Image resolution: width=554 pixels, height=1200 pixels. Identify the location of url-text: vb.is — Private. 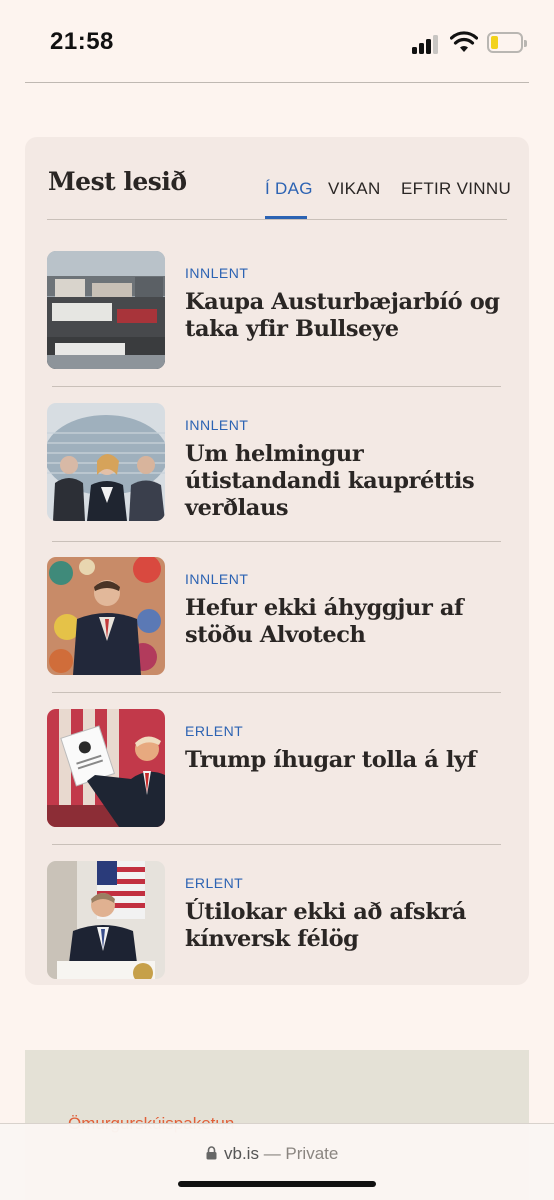
(281, 1154).